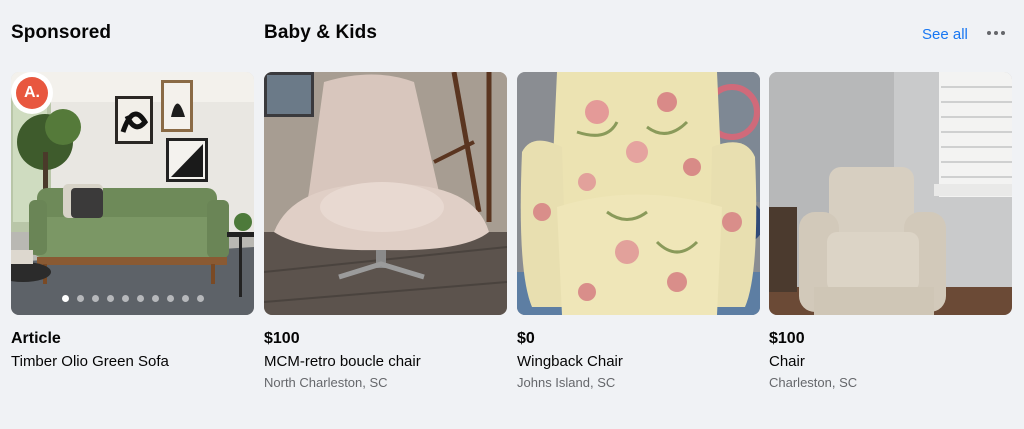 This screenshot has height=429, width=1024. I want to click on listing-title: MCM-retro boucle chair, so click(385, 361).